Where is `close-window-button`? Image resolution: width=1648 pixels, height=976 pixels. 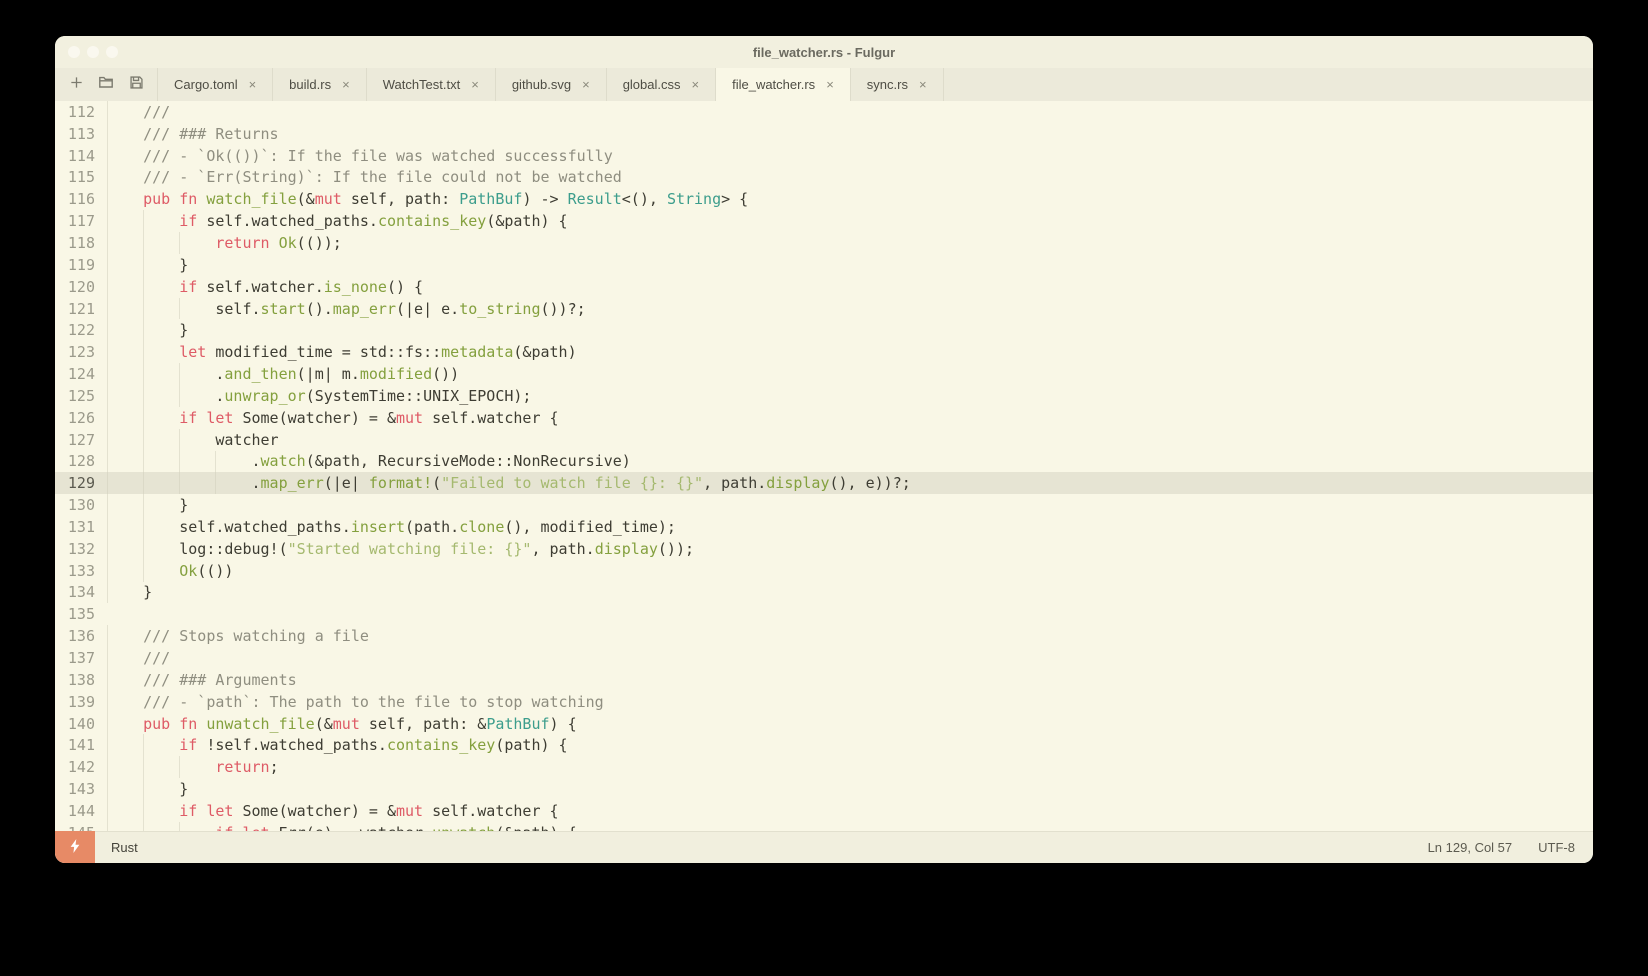
close-window-button is located at coordinates (74, 52).